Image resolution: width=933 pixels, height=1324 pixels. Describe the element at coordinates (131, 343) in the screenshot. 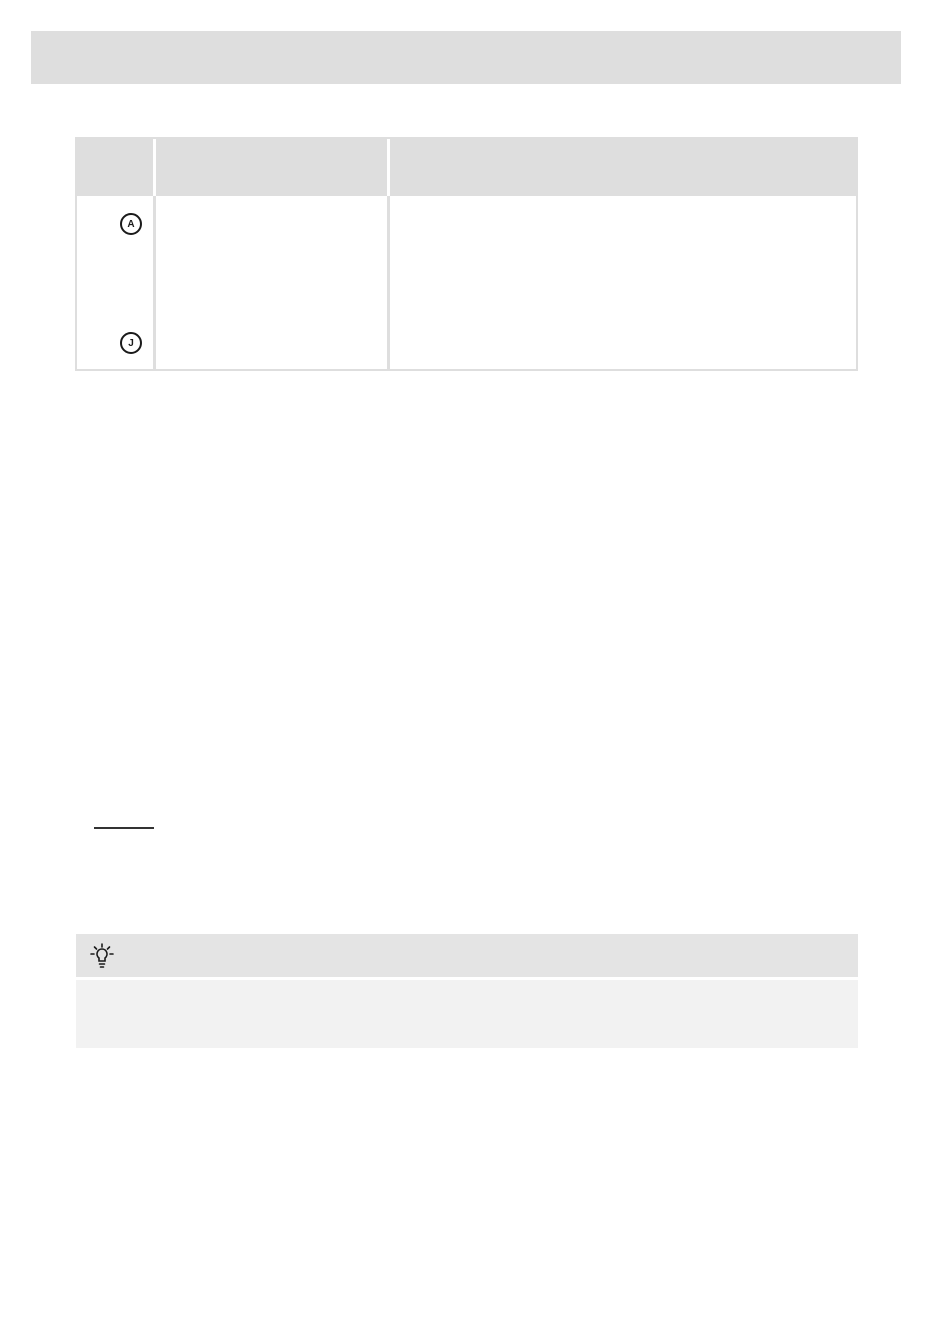

I see `marker-j-badge: J` at that location.